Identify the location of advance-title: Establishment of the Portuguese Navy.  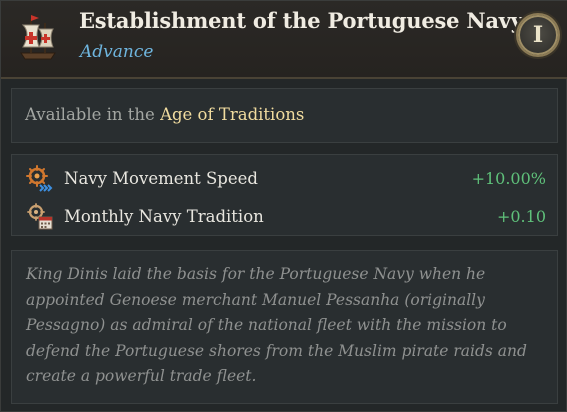
(301, 20).